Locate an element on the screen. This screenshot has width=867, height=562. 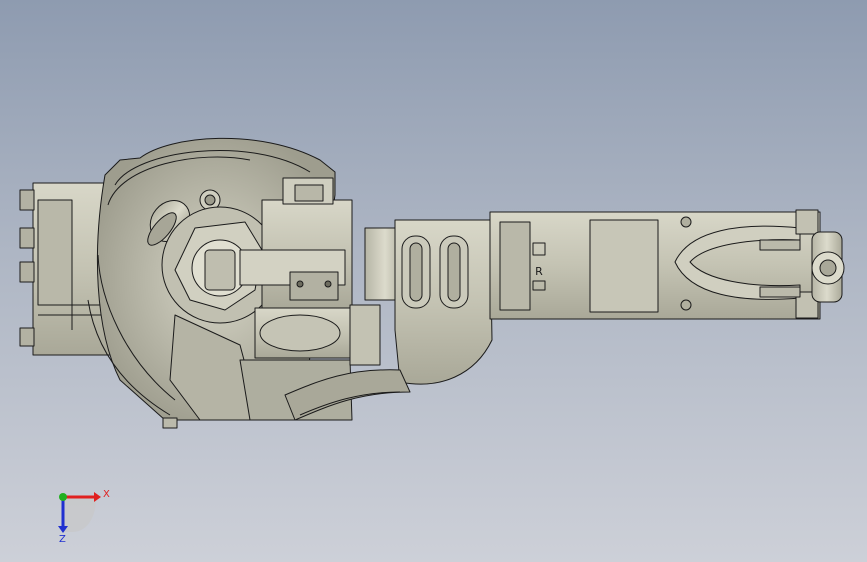
x-axis-arrow is located at coordinates (97, 497).